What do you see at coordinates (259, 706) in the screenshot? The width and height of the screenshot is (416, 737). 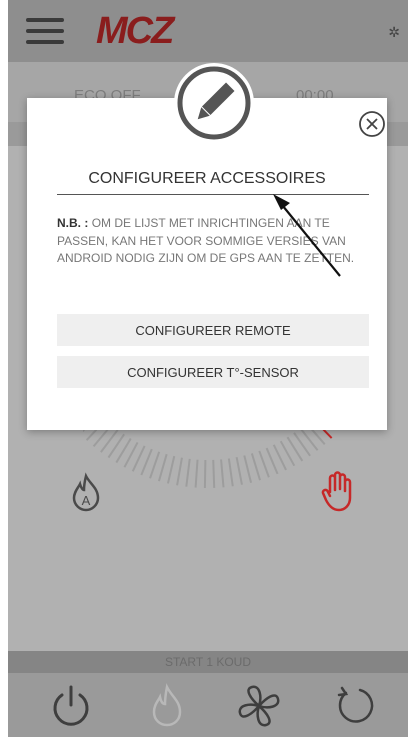 I see `fan-icon` at bounding box center [259, 706].